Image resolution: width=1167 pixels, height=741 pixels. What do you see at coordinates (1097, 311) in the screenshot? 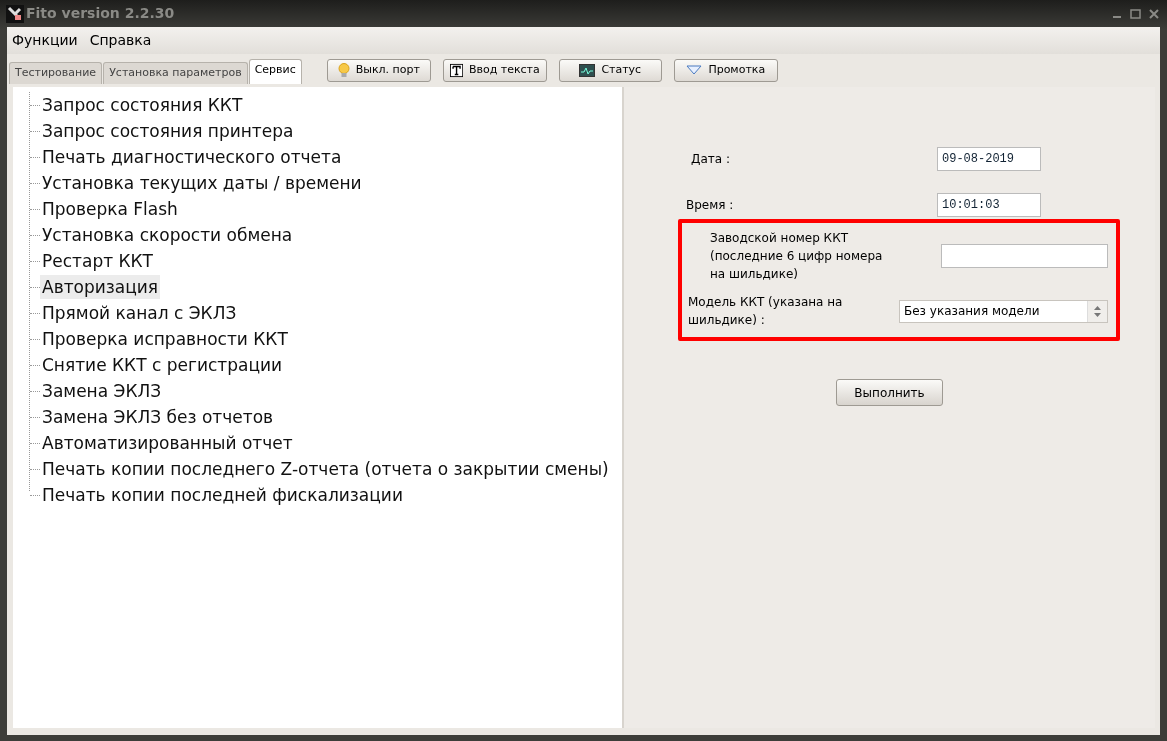
I see `spinner-arrows-icon` at bounding box center [1097, 311].